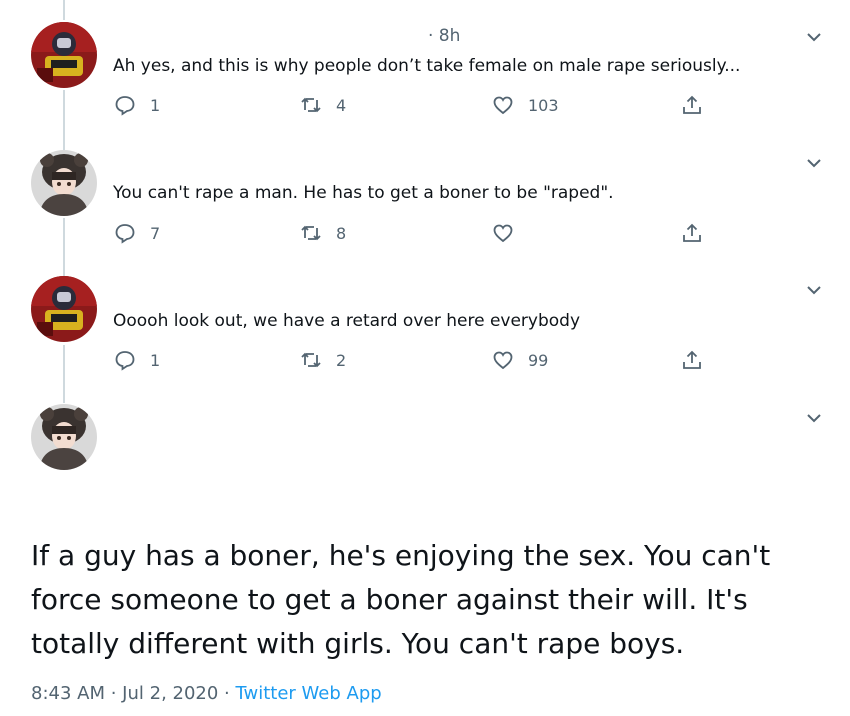  I want to click on reply-button: 7, so click(137, 233).